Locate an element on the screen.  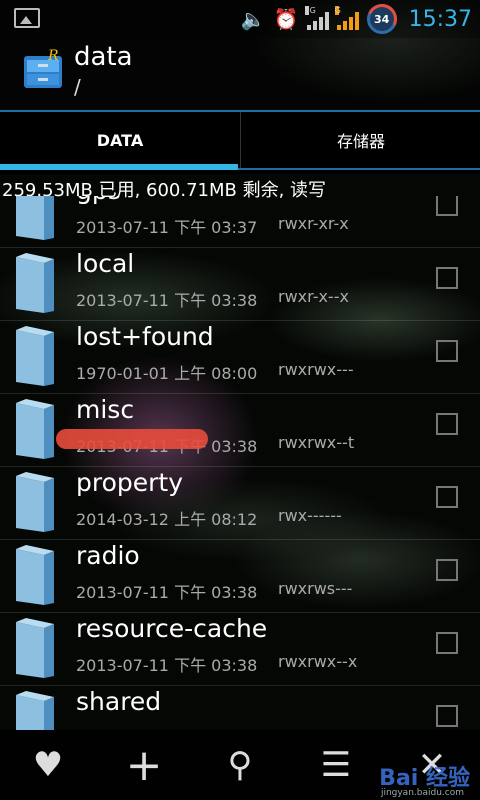
list-item: local 2013-07-11 下午 03:38 rwxr-x--x is located at coordinates (240, 284).